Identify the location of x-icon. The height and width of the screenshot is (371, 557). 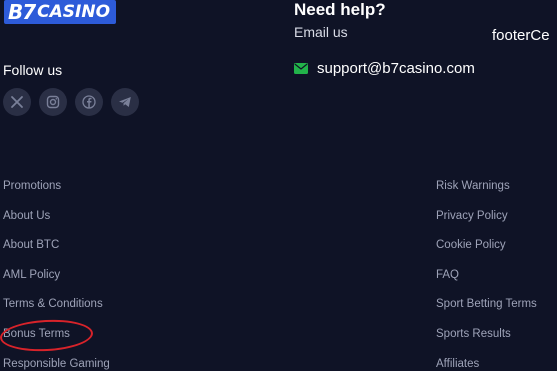
(17, 102).